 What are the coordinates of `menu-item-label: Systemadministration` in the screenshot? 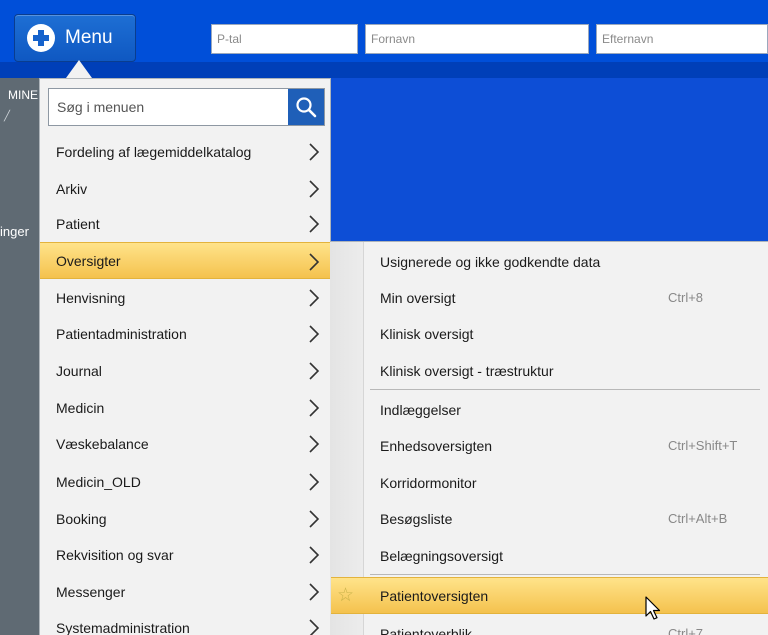 It's located at (123, 627).